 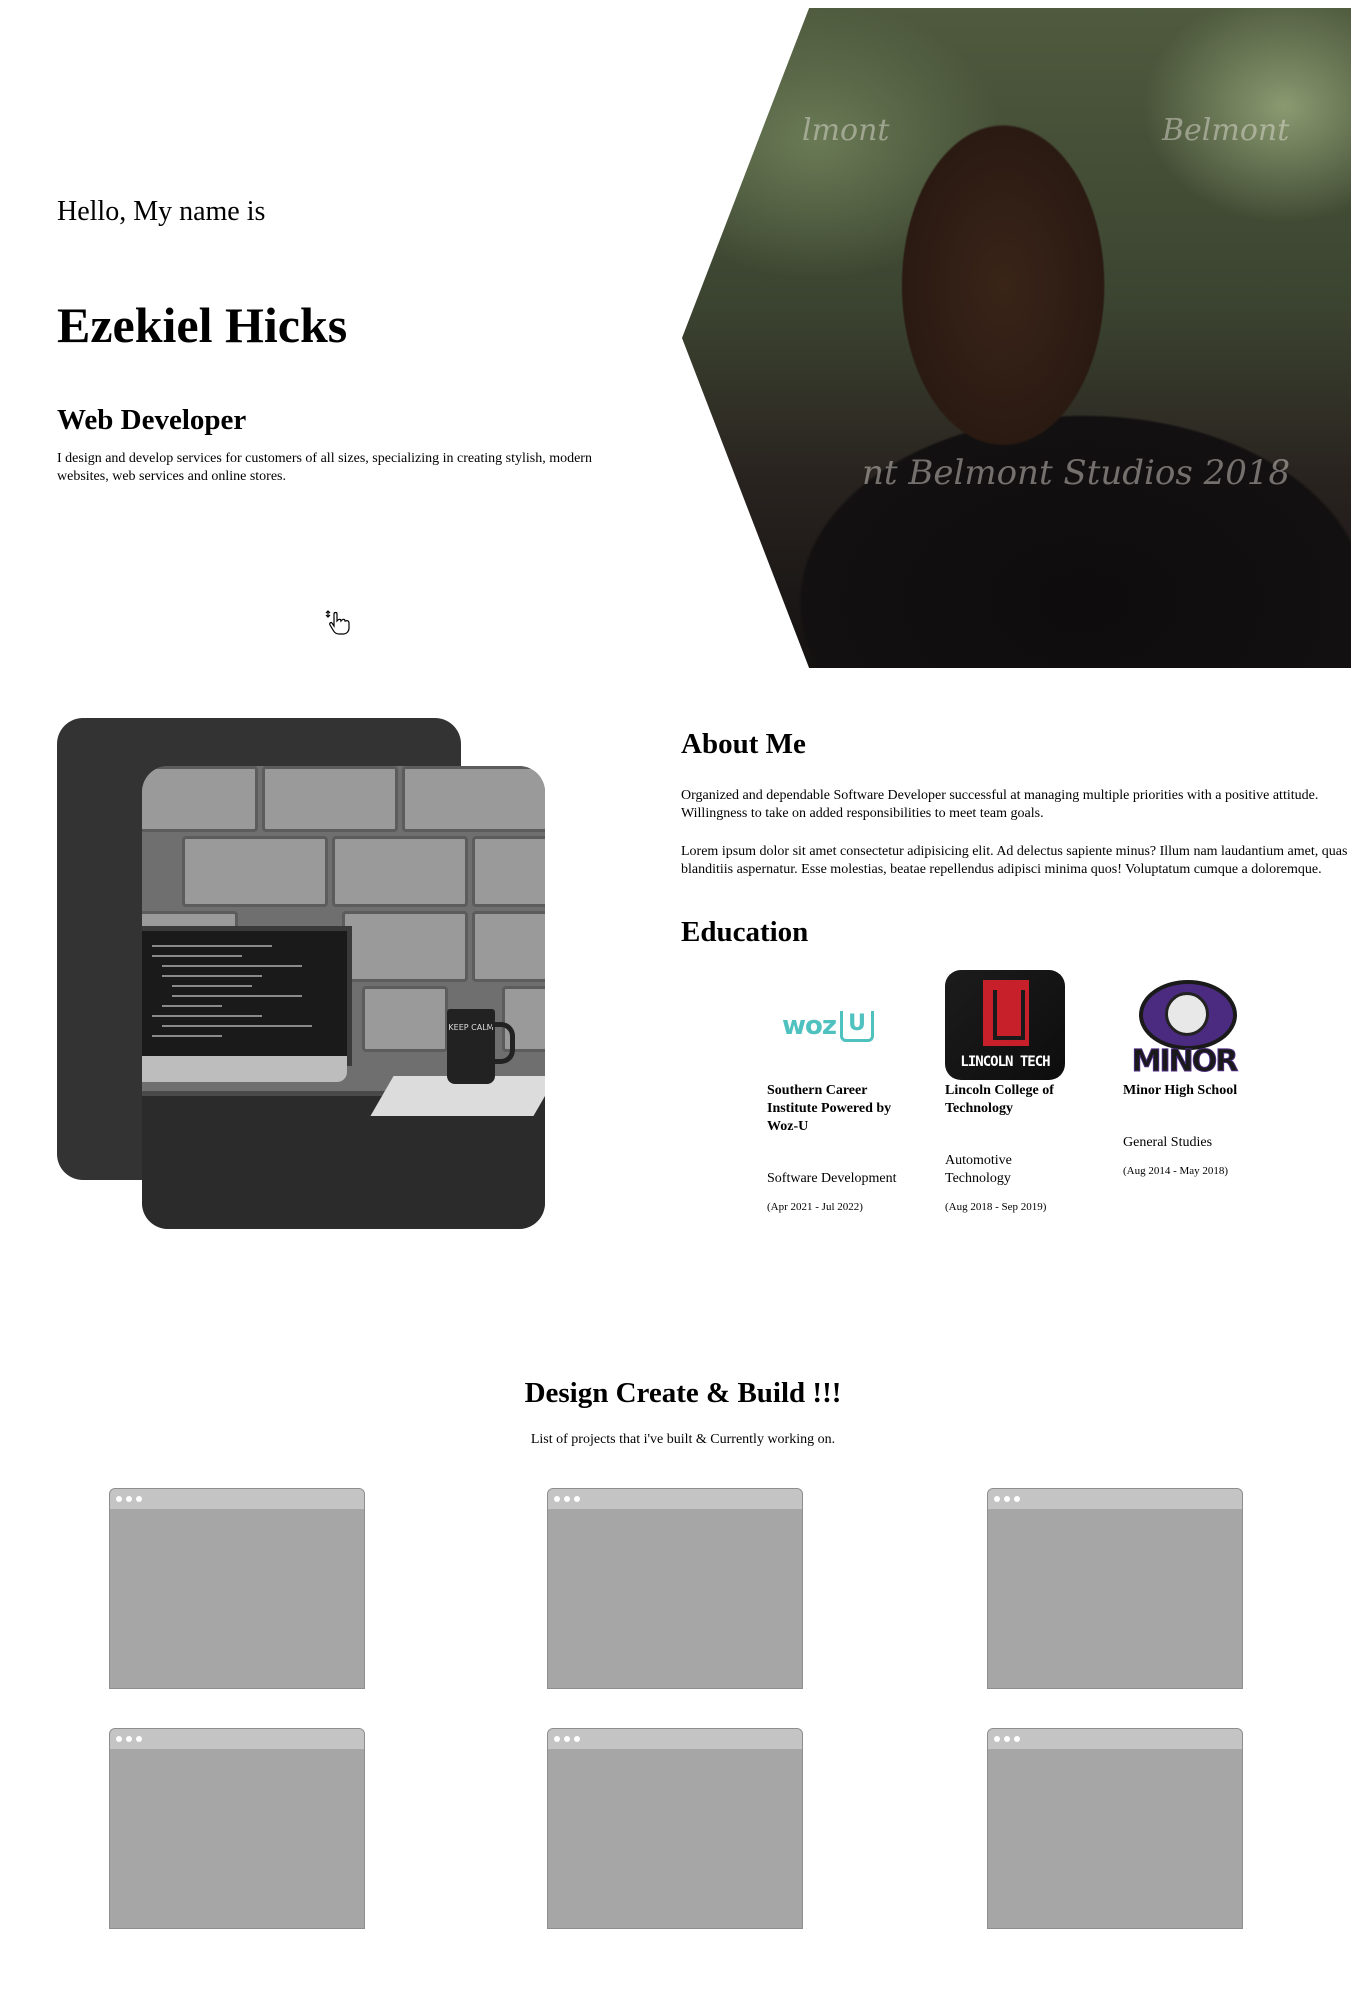 I want to click on projects-title: Design Create & Build !!!, so click(x=683, y=1393).